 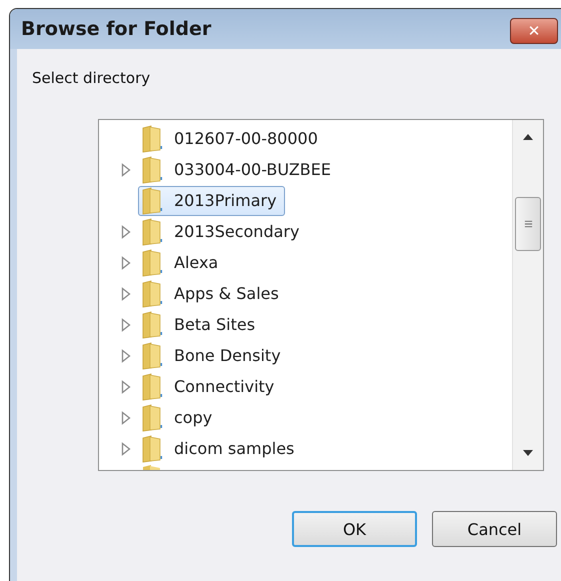 What do you see at coordinates (213, 355) in the screenshot?
I see `folder-item: Bone Density` at bounding box center [213, 355].